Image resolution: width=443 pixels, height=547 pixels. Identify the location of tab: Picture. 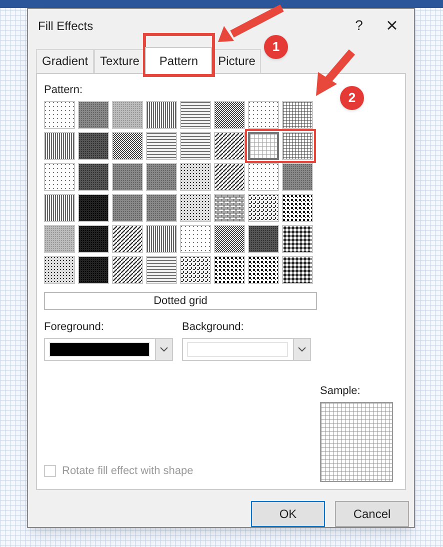
(237, 60).